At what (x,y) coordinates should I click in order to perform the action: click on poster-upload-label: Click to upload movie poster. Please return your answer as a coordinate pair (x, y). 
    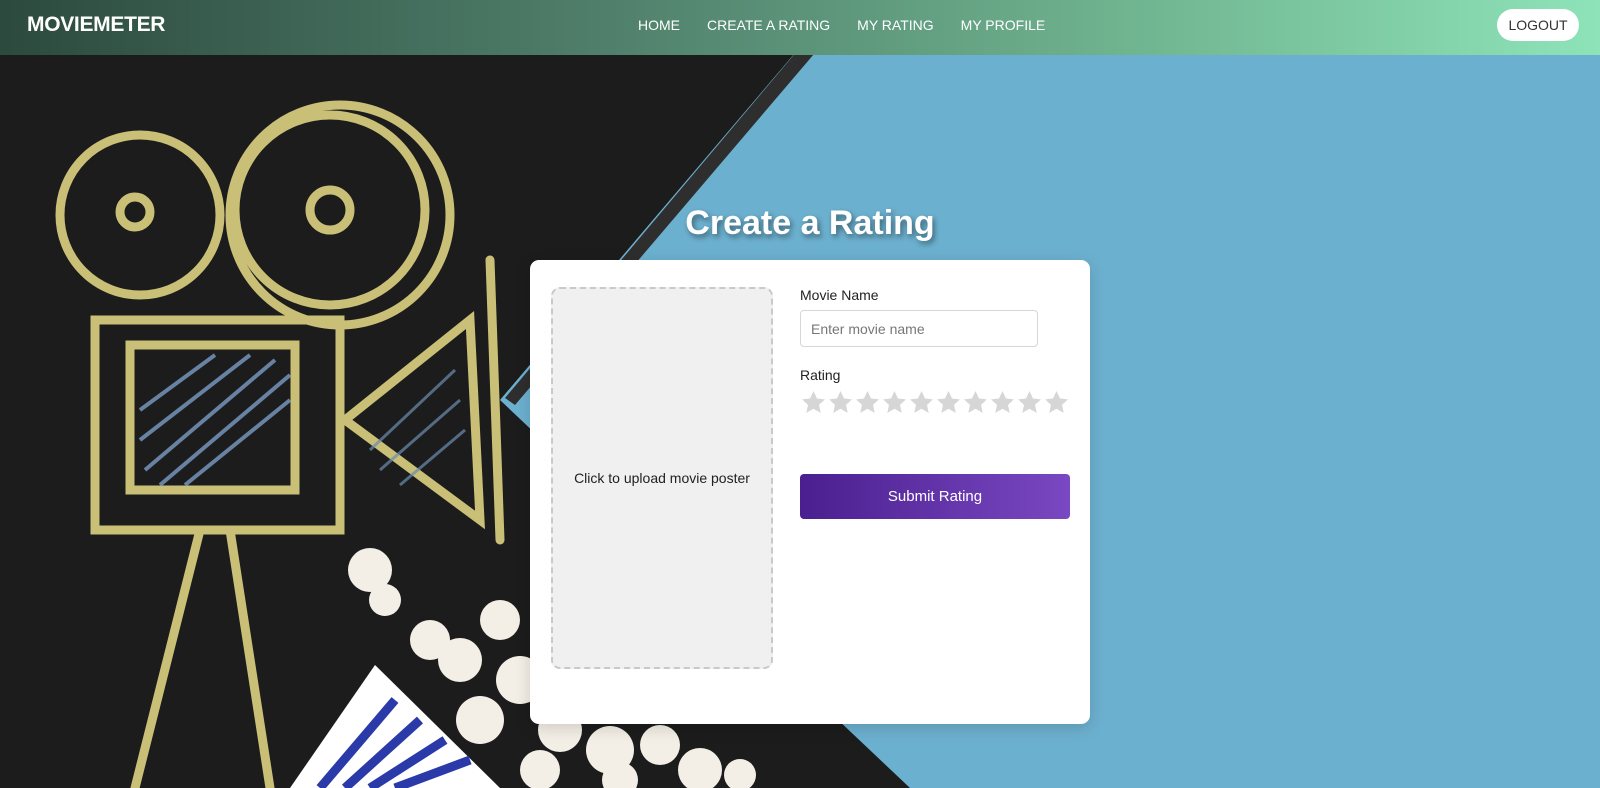
    Looking at the image, I should click on (662, 478).